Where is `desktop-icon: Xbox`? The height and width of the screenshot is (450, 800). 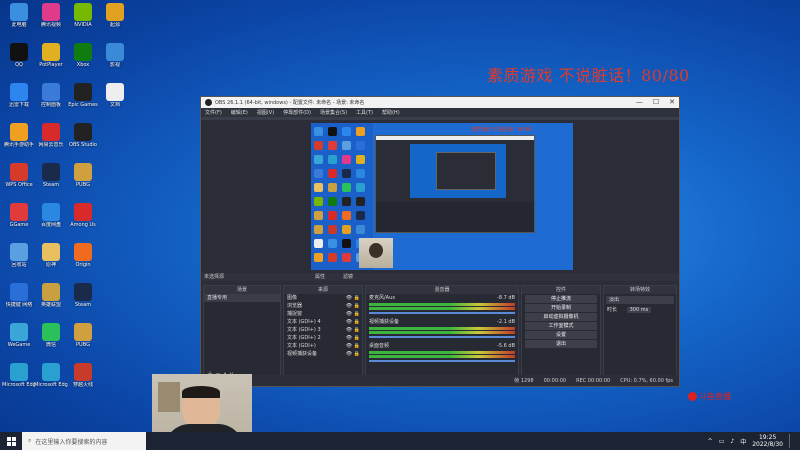
desktop-icon: Xbox is located at coordinates (83, 62).